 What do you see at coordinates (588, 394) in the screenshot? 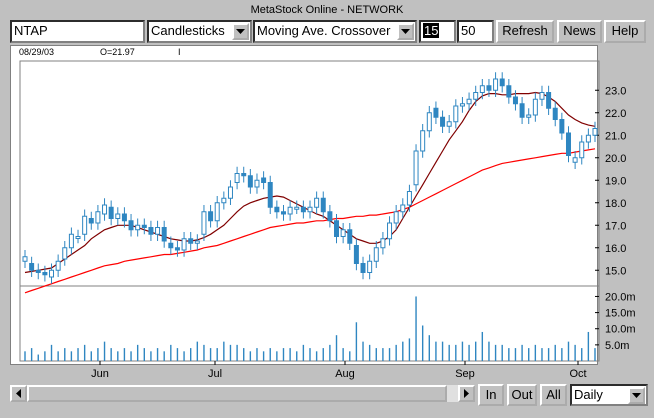
I see `interval-value: Daily` at bounding box center [588, 394].